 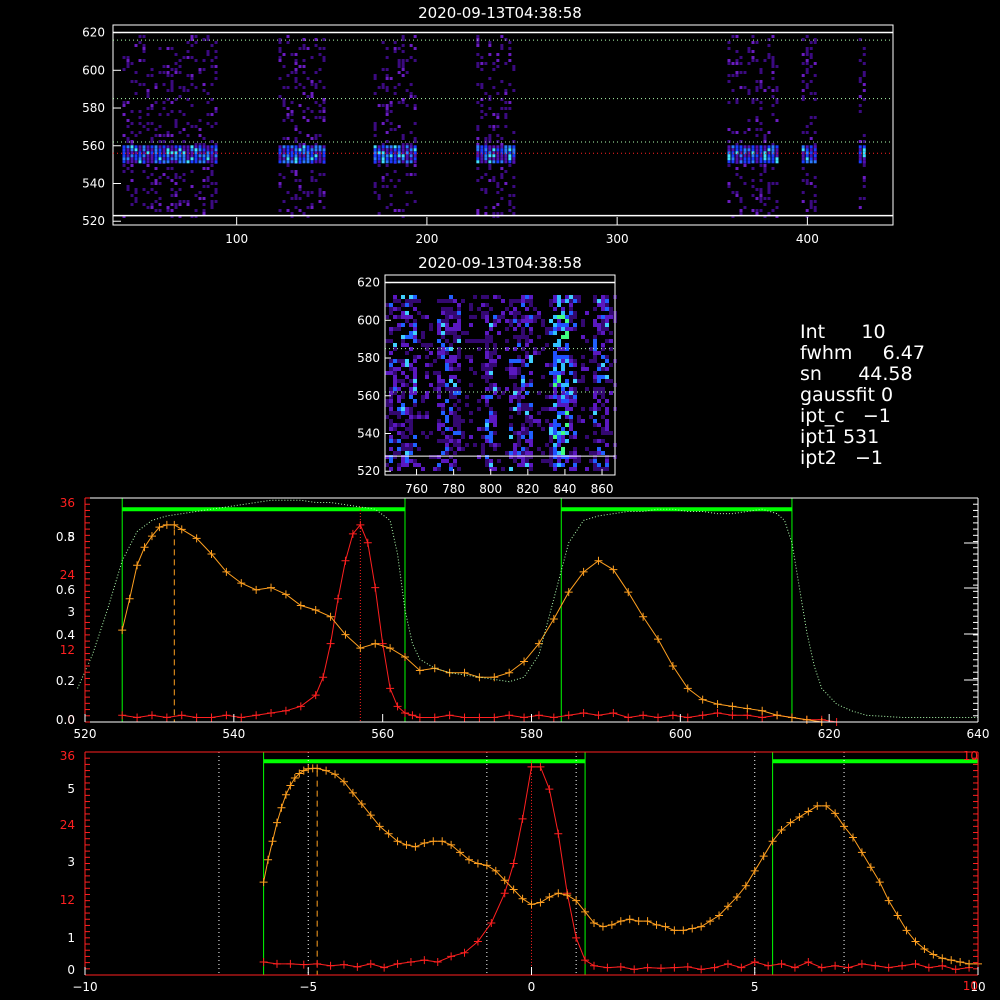 What do you see at coordinates (71, 612) in the screenshot?
I see `y-tick-label: 3` at bounding box center [71, 612].